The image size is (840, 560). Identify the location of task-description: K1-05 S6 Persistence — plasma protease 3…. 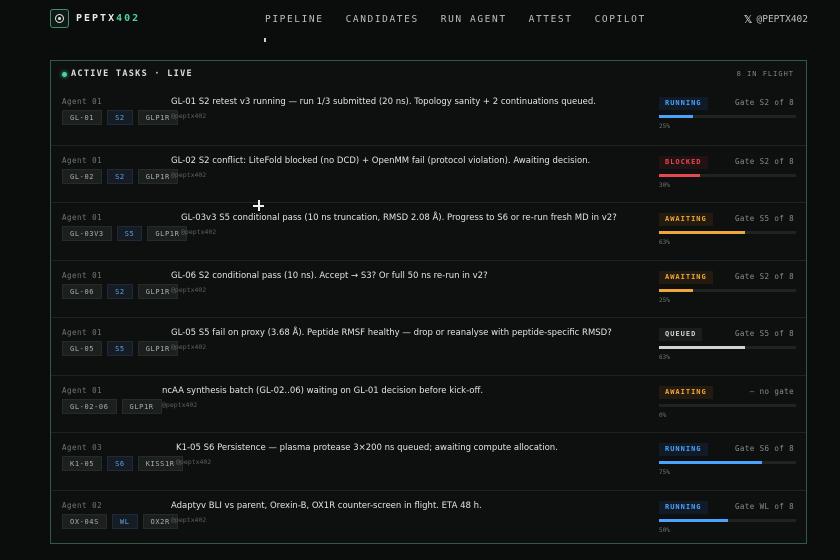
(367, 448).